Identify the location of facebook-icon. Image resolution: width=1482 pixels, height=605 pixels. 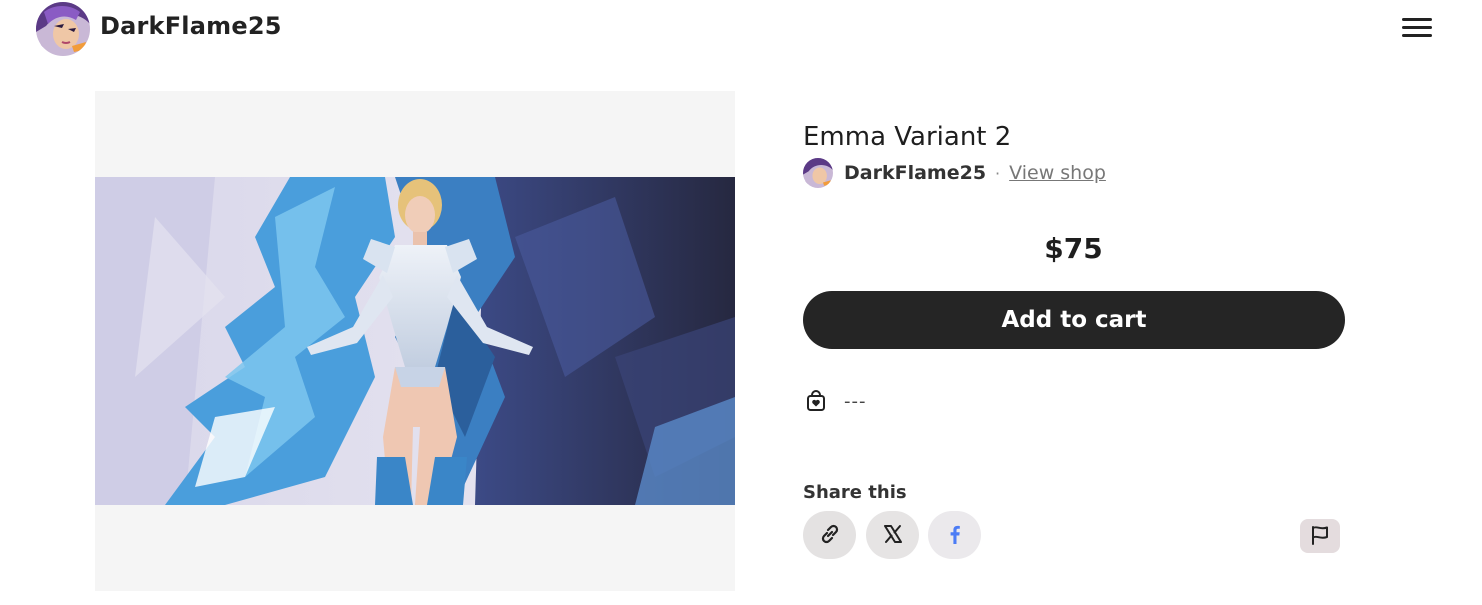
(955, 535).